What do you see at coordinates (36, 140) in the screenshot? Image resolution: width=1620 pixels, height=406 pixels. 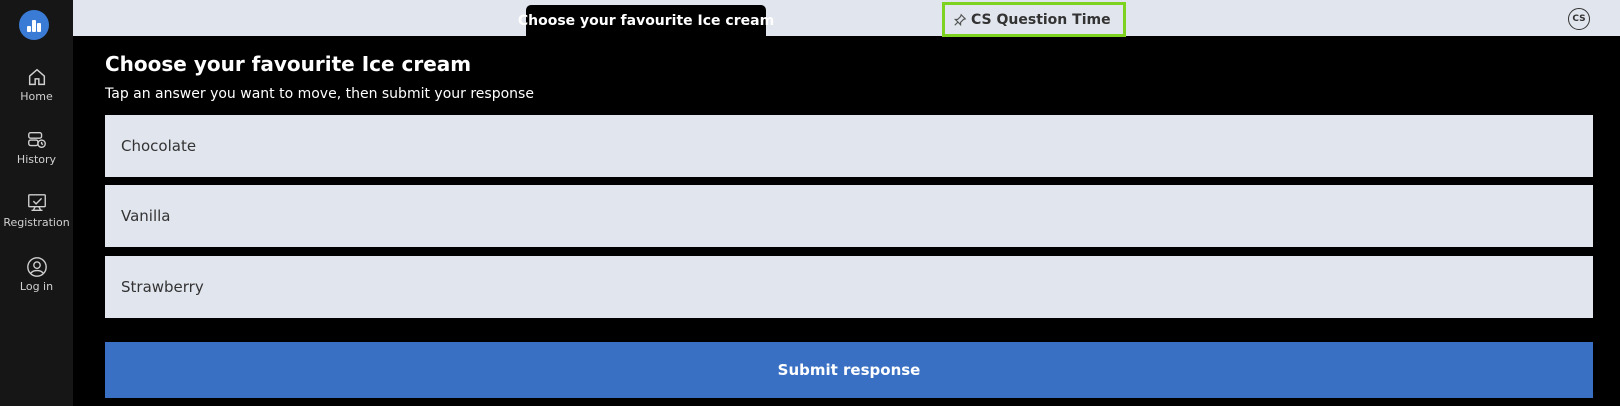 I see `history-icon` at bounding box center [36, 140].